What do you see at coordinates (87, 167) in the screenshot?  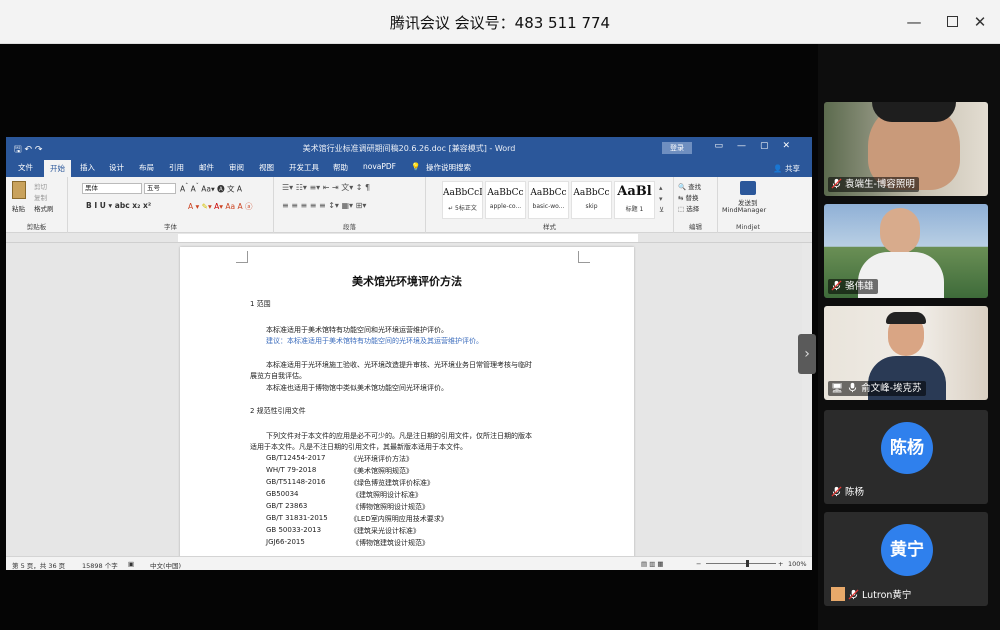 I see `tab-insert: 插入` at bounding box center [87, 167].